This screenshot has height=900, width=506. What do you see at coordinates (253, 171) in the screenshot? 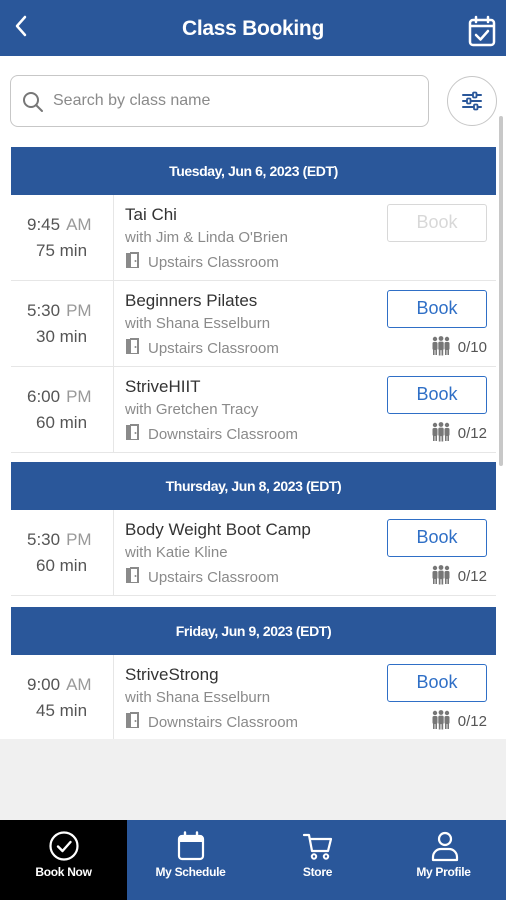
I see `day-header: Tuesday, Jun 6, 2023 (EDT)` at bounding box center [253, 171].